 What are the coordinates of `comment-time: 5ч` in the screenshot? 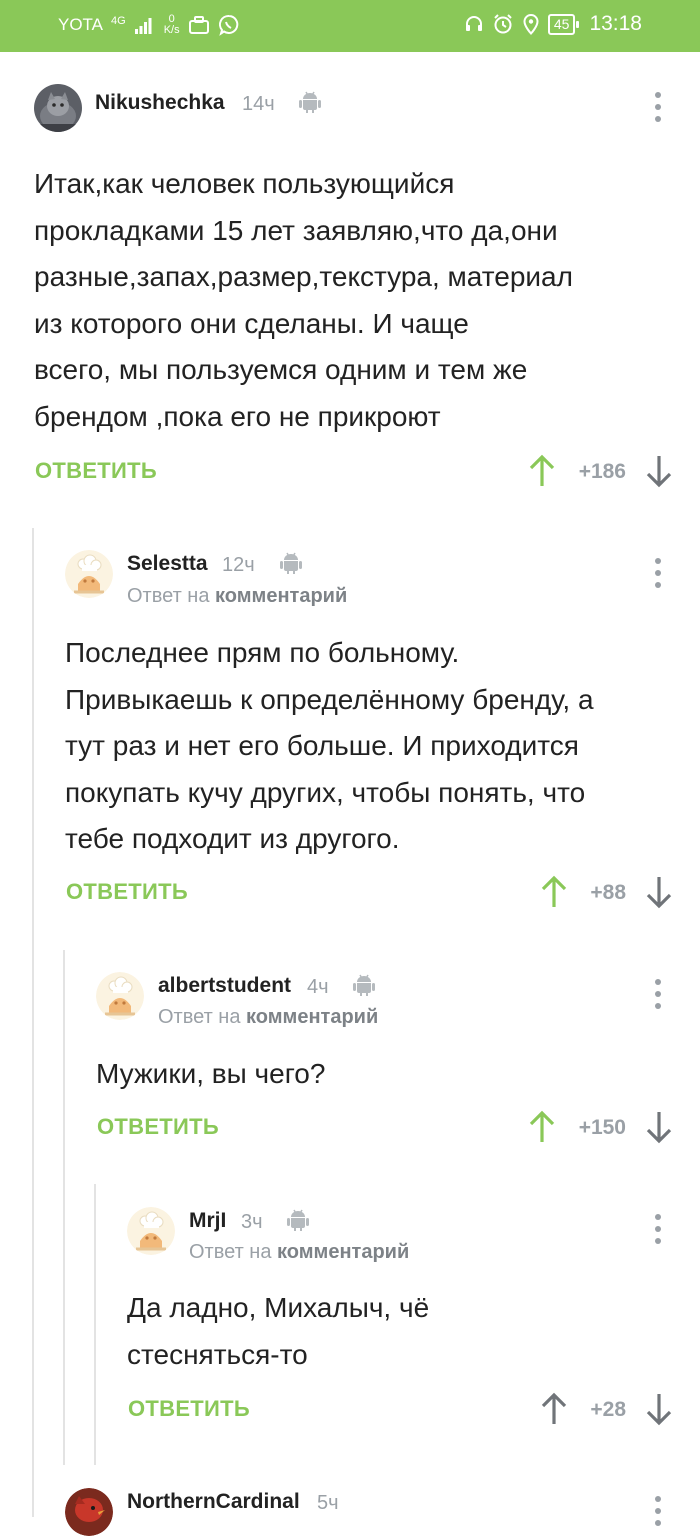 It's located at (328, 1503).